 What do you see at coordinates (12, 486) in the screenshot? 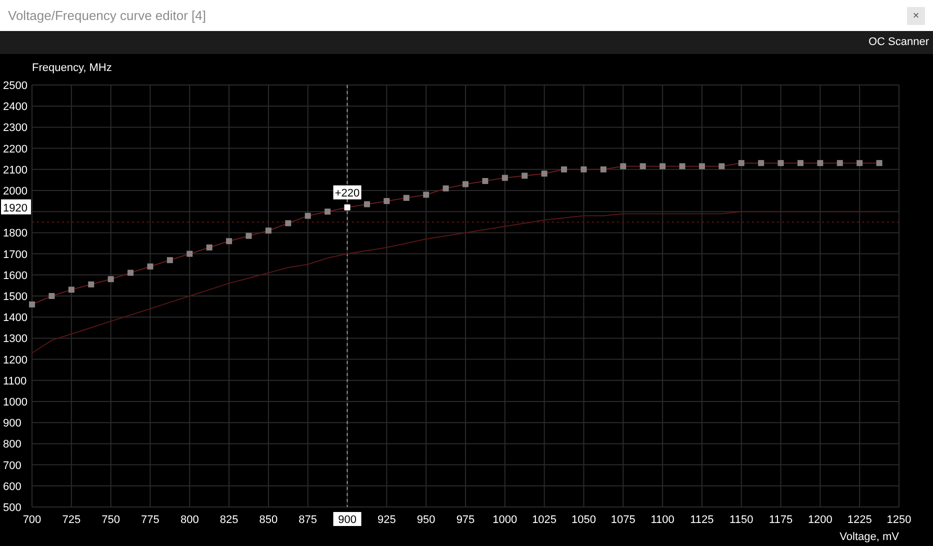
I see `y-tick-label: 600` at bounding box center [12, 486].